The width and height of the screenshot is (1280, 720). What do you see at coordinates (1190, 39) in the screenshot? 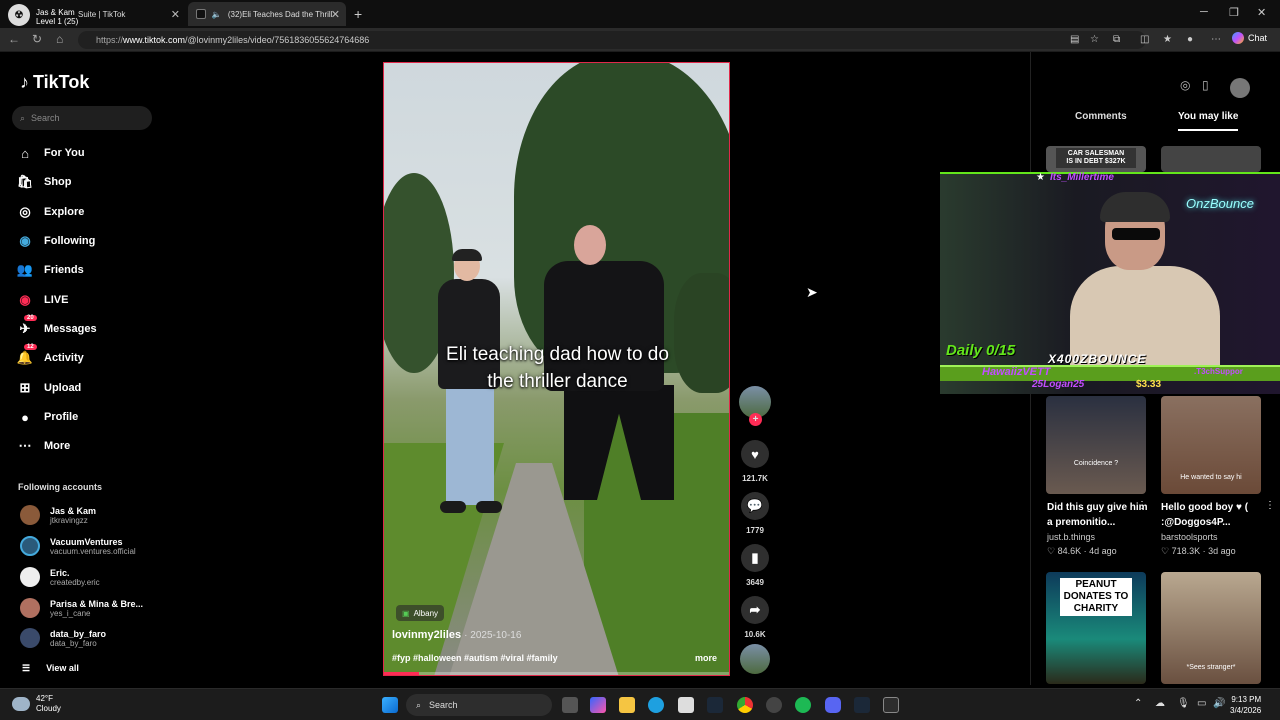
I see `profile-avatar-icon: ●` at bounding box center [1190, 39].